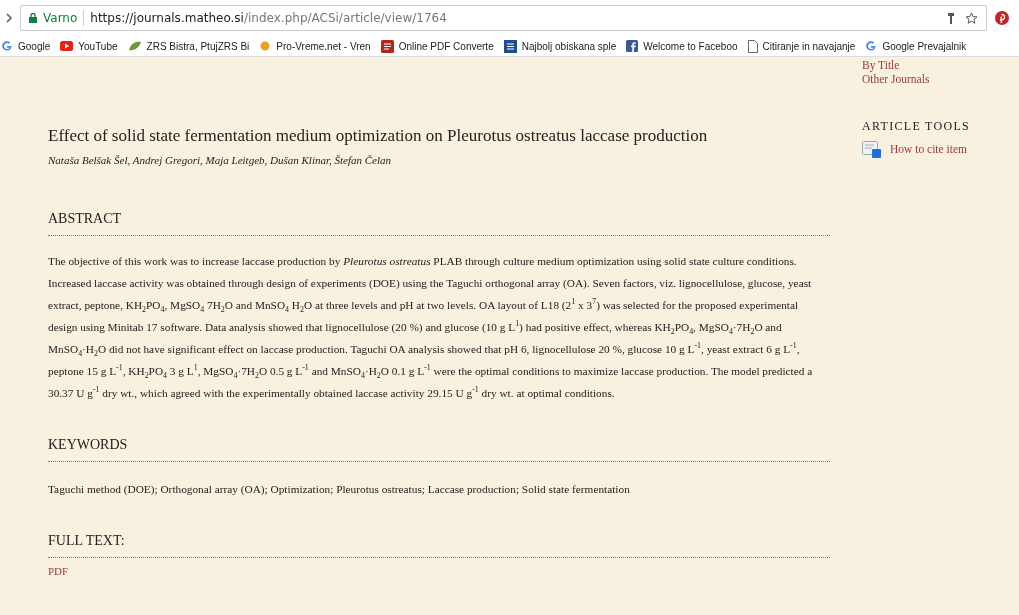  Describe the element at coordinates (188, 46) in the screenshot. I see `bookmark-item: ZRS Bistra, PtujZRS Bi` at that location.